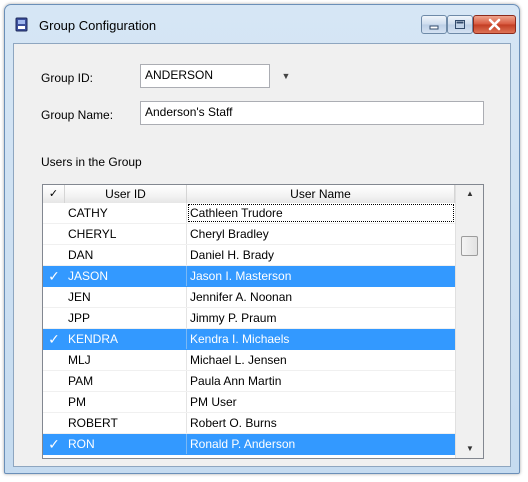 Image resolution: width=528 pixels, height=482 pixels. What do you see at coordinates (312, 113) in the screenshot?
I see `group-name-input: Anderson's Staff` at bounding box center [312, 113].